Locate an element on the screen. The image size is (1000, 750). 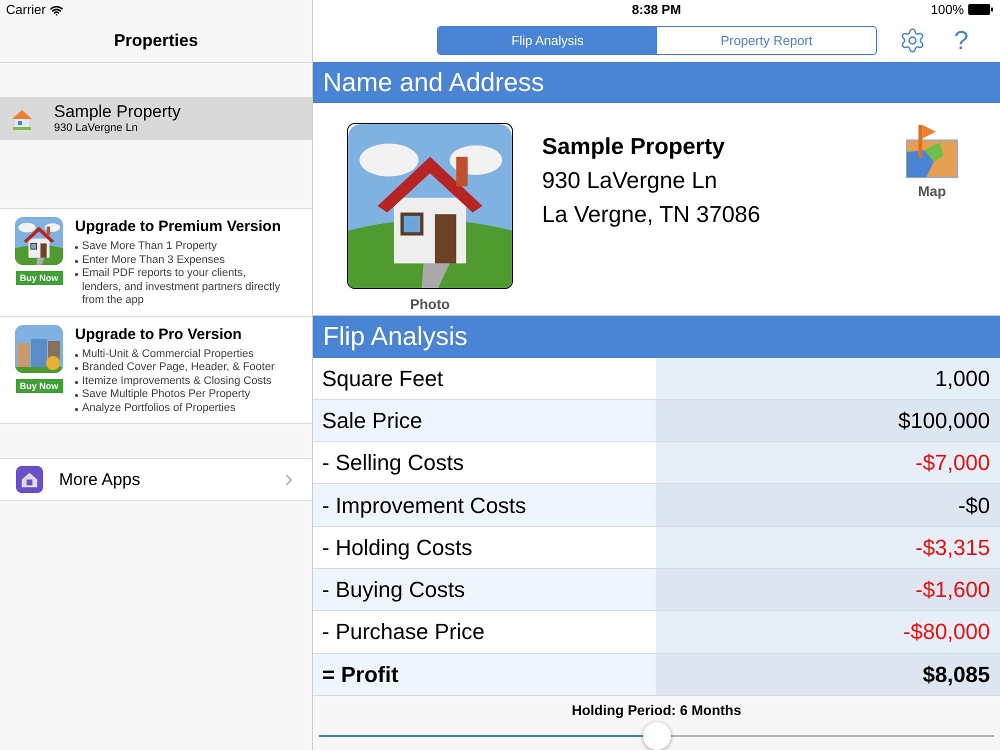
row-label: - Improvement Costs is located at coordinates (484, 505).